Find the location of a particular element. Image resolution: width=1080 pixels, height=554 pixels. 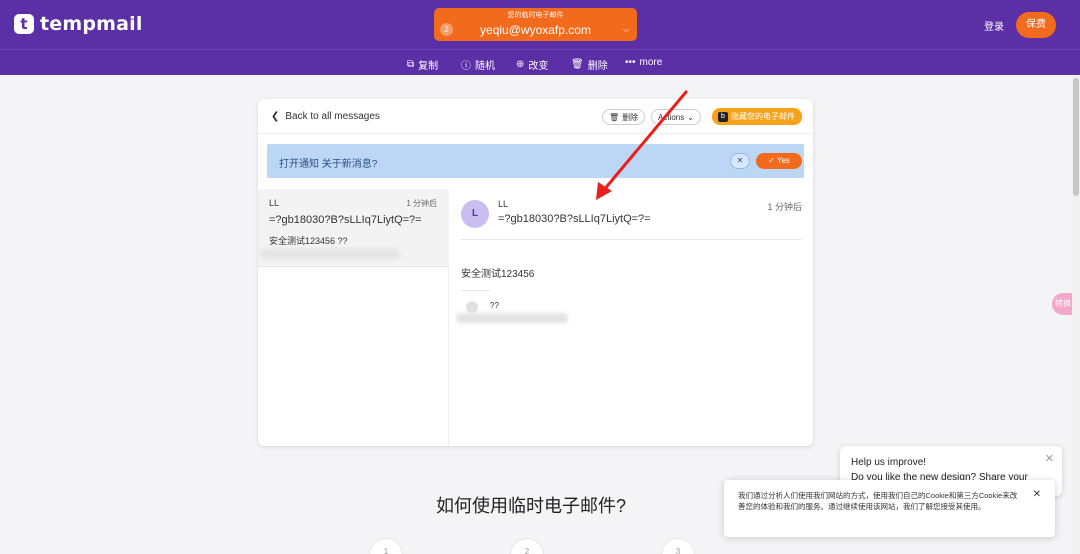

b-logo-icon: b is located at coordinates (723, 116).